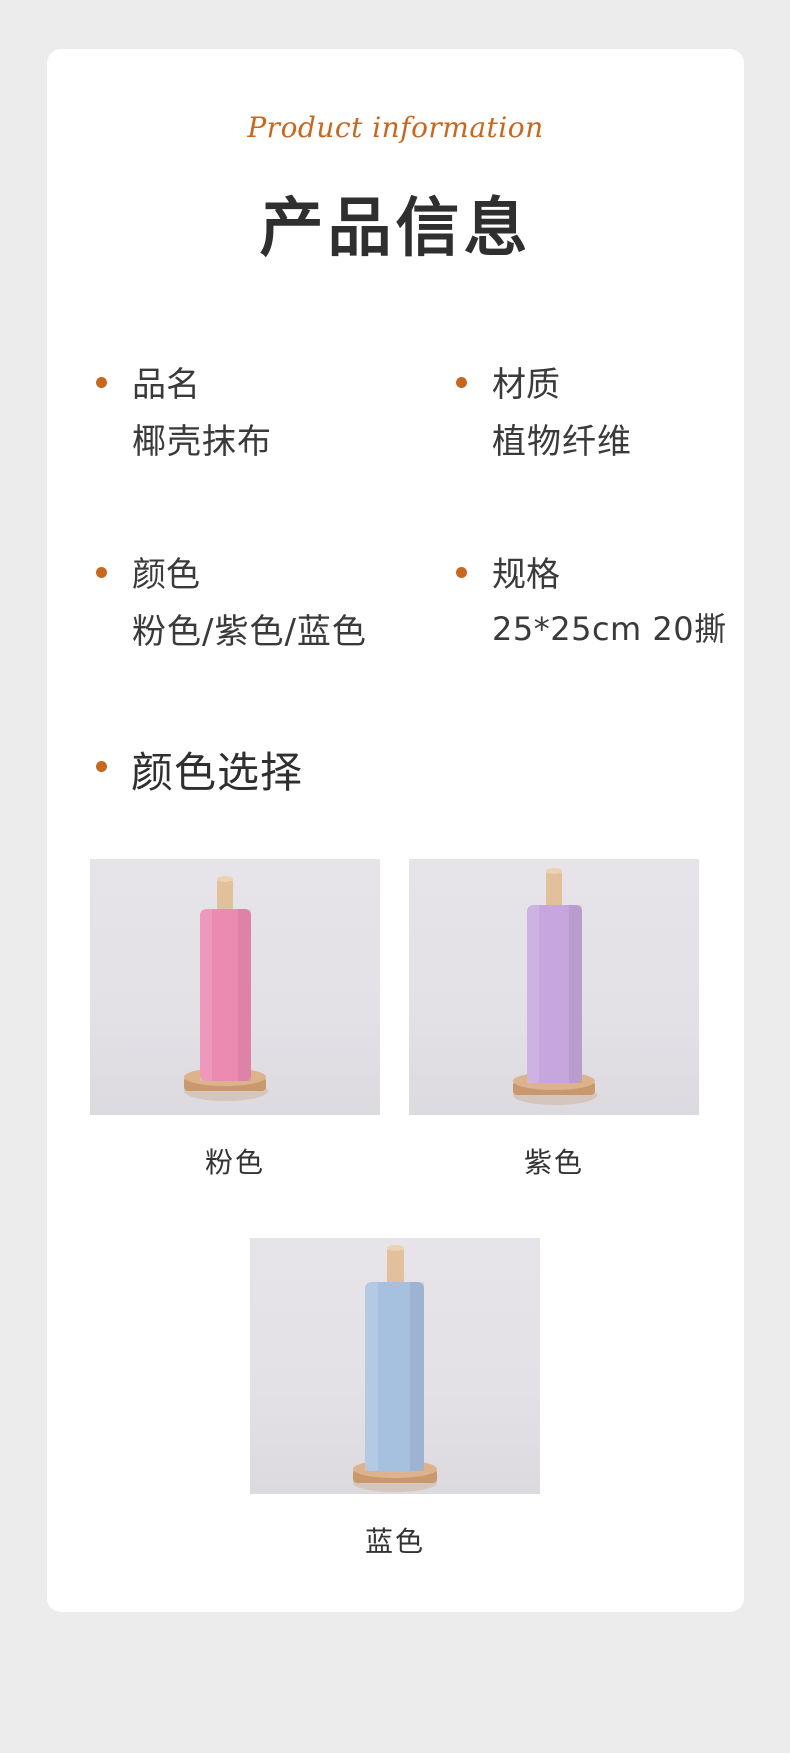 This screenshot has width=790, height=1753. Describe the element at coordinates (526, 575) in the screenshot. I see `spec-label: 规格` at that location.